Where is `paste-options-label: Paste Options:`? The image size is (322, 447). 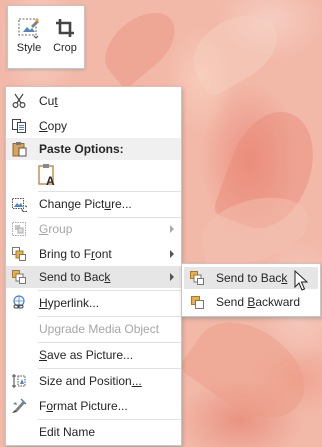 paste-options-label: Paste Options: is located at coordinates (81, 149).